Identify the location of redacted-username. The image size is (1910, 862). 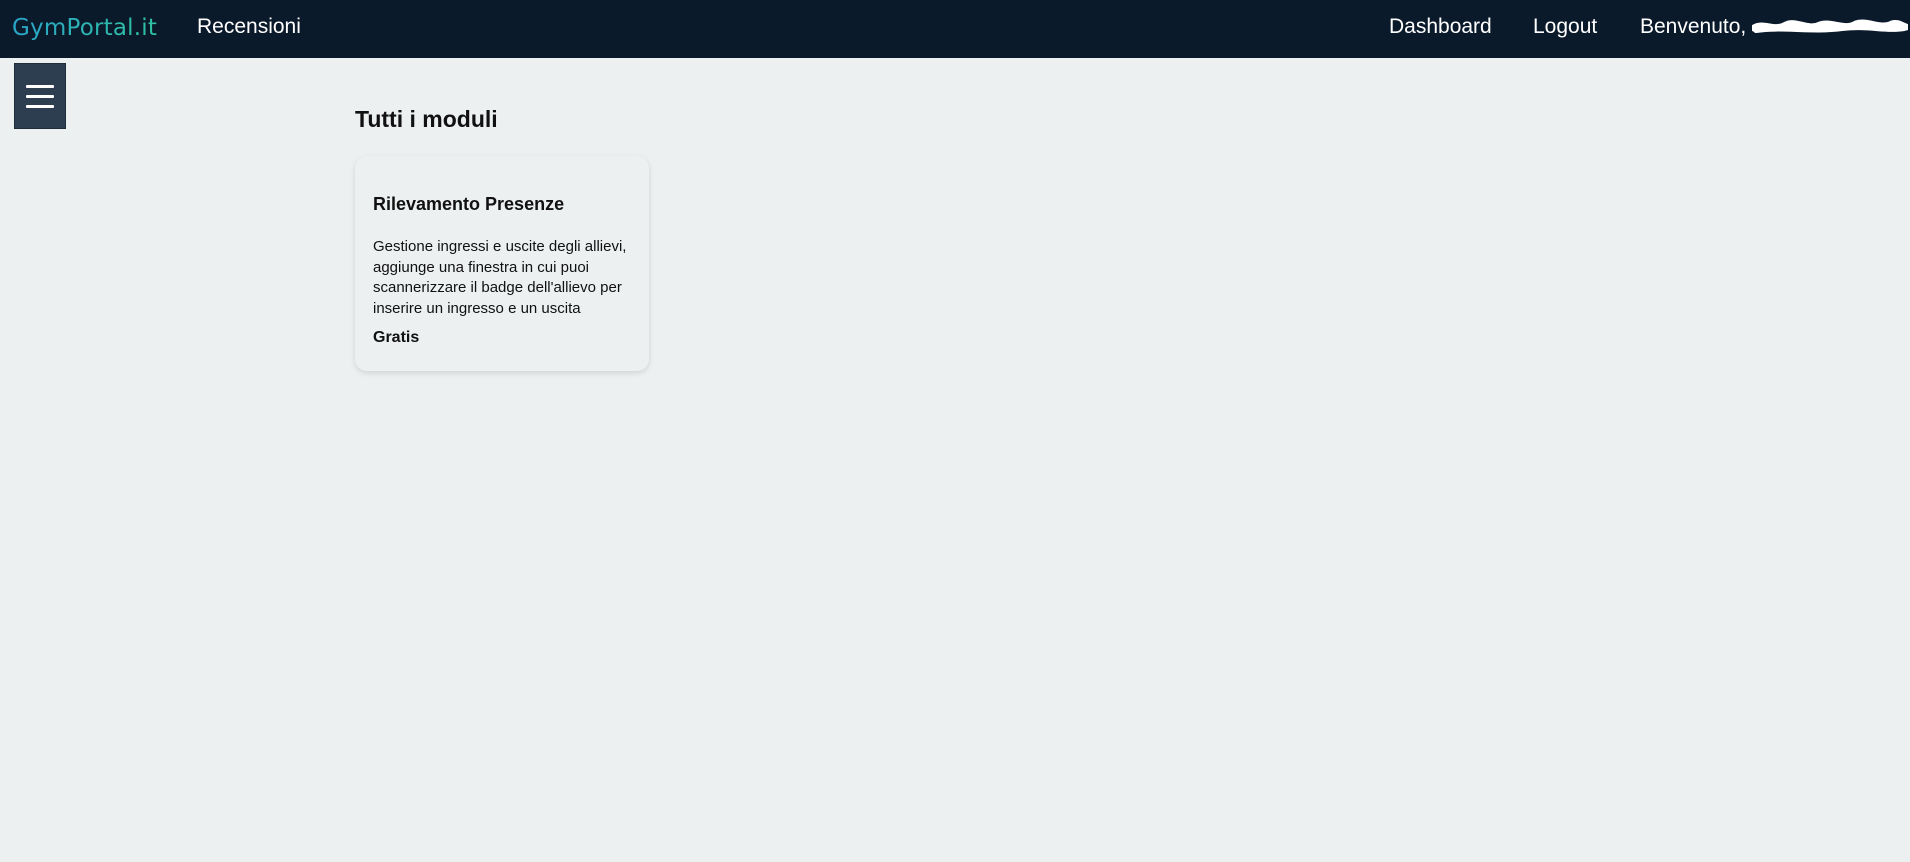
(1830, 27).